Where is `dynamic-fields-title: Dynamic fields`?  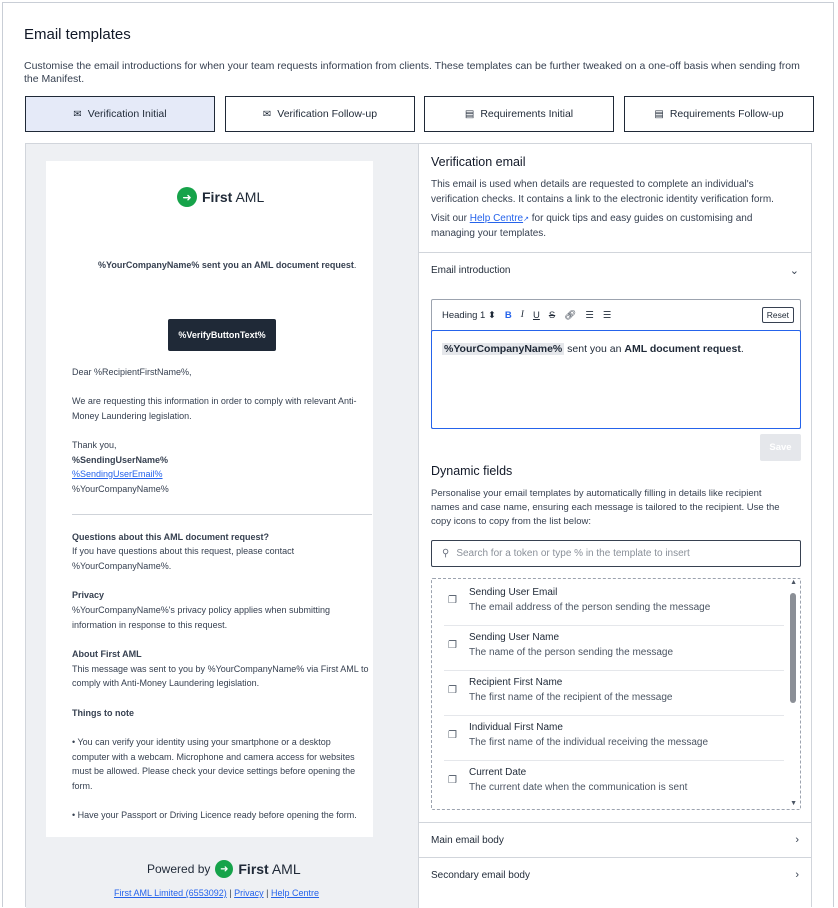
dynamic-fields-title: Dynamic fields is located at coordinates (472, 471).